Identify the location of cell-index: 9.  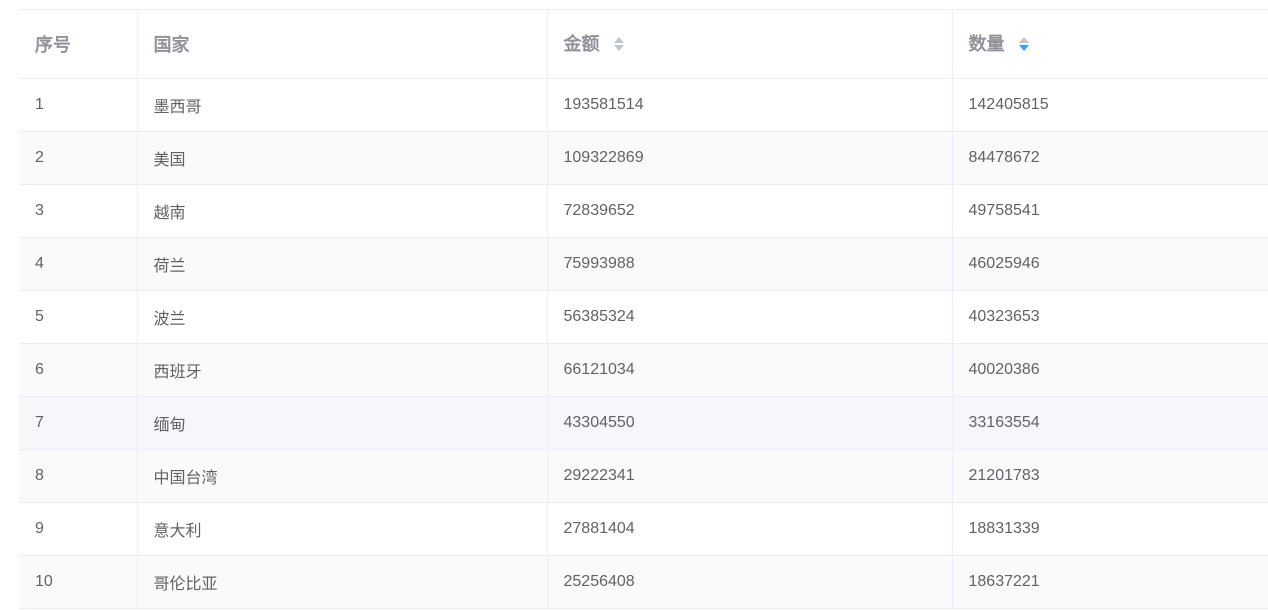
(78, 529).